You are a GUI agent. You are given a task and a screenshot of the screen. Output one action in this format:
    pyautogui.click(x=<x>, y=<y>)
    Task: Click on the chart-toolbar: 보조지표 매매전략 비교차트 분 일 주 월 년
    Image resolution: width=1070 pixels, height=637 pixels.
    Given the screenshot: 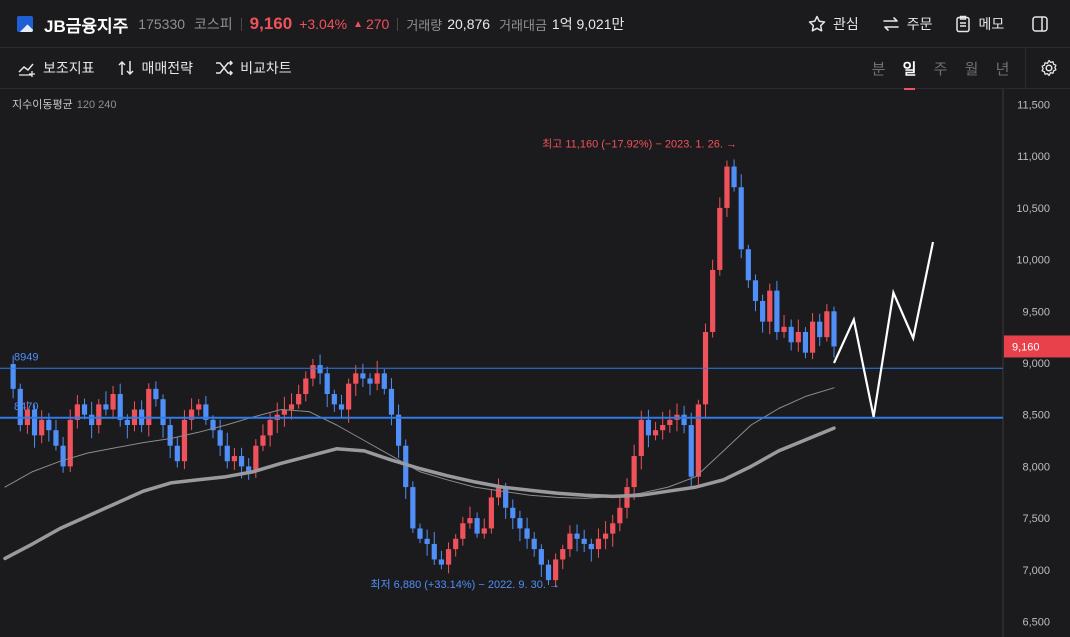 What is the action you would take?
    pyautogui.click(x=535, y=69)
    